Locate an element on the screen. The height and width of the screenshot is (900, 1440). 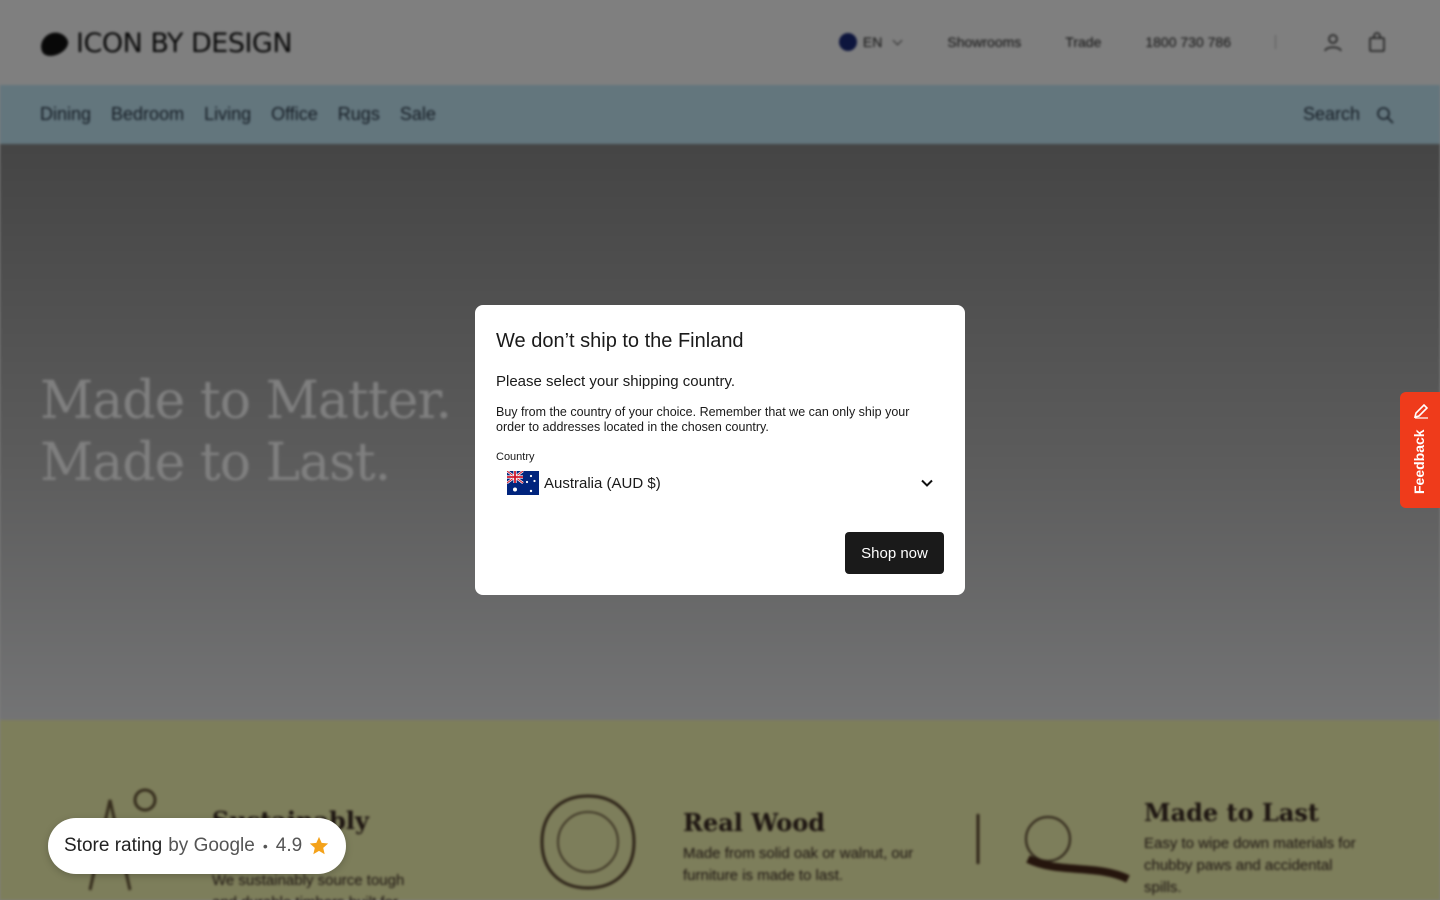
store-rating-badge: Store rating by Google • 4.9 is located at coordinates (197, 846).